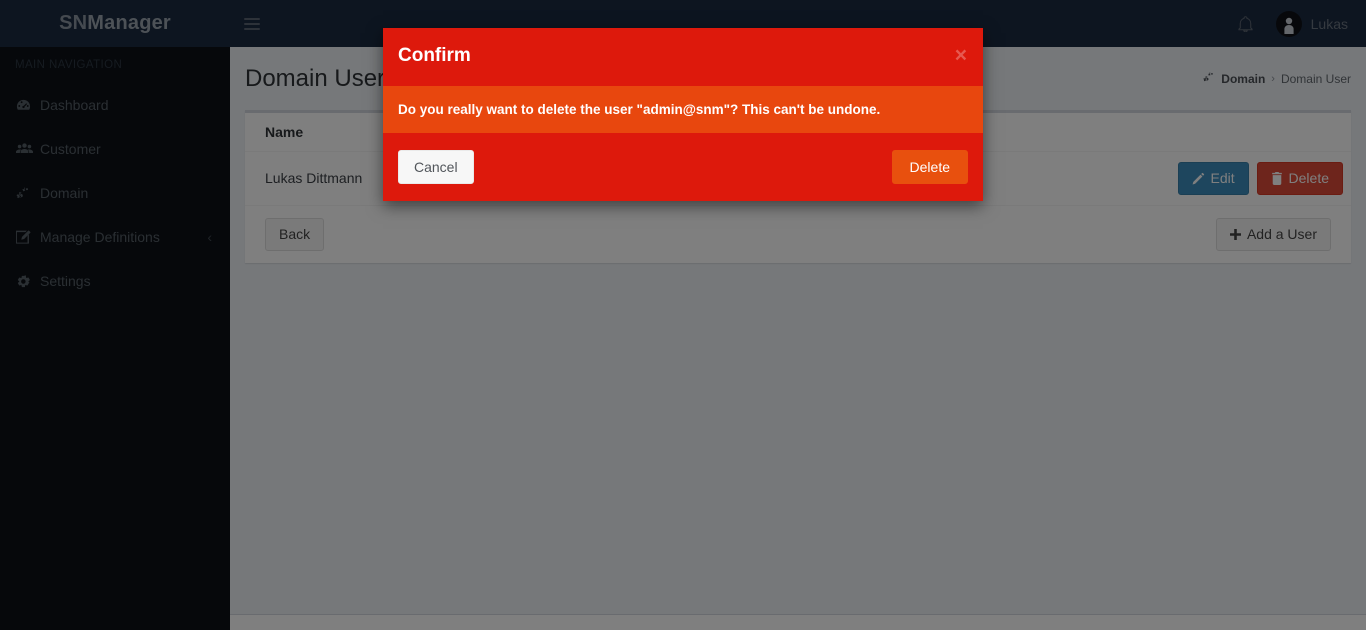  I want to click on modal-footer: Cancel Delete, so click(683, 167).